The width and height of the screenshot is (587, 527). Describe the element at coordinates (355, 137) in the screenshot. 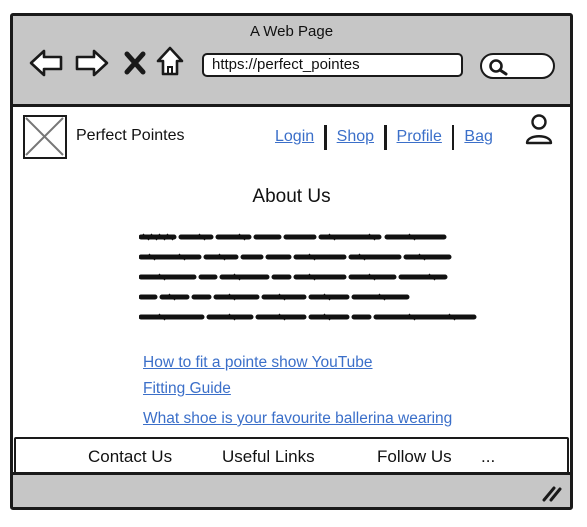

I see `nav-link-shop: Shop` at that location.